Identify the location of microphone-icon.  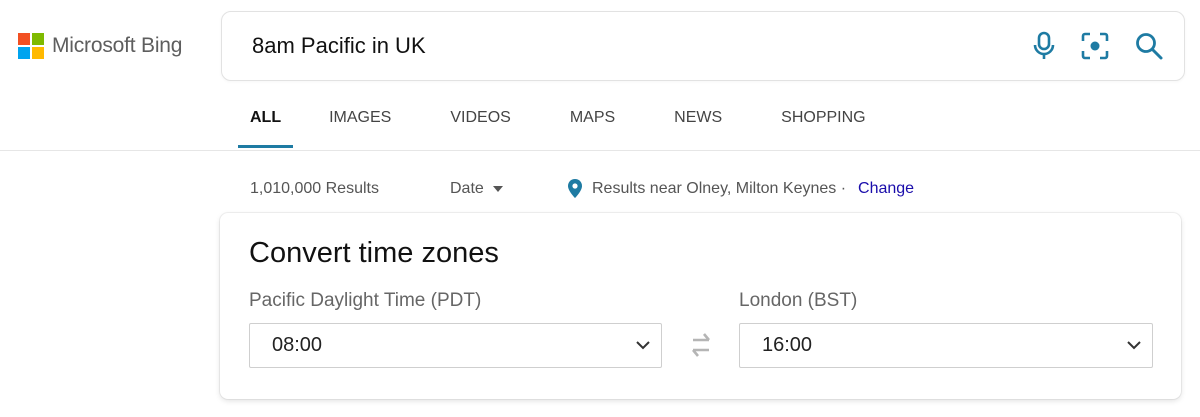
(1044, 46).